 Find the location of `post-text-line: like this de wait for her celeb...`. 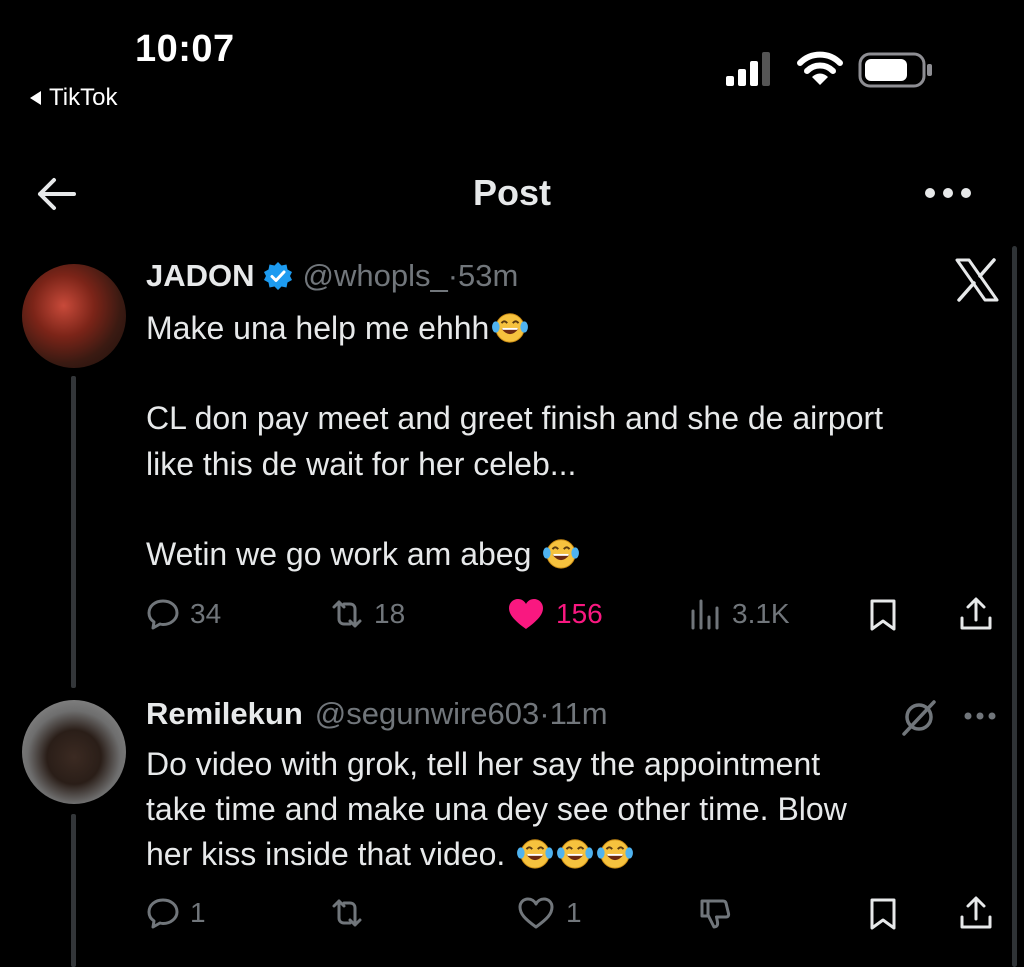

post-text-line: like this de wait for her celeb... is located at coordinates (361, 464).